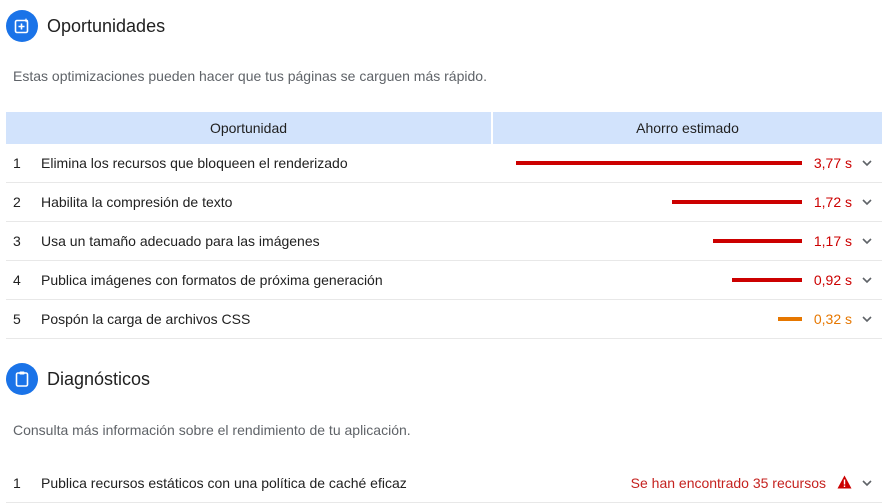  Describe the element at coordinates (22, 26) in the screenshot. I see `opportunity-icon` at that location.